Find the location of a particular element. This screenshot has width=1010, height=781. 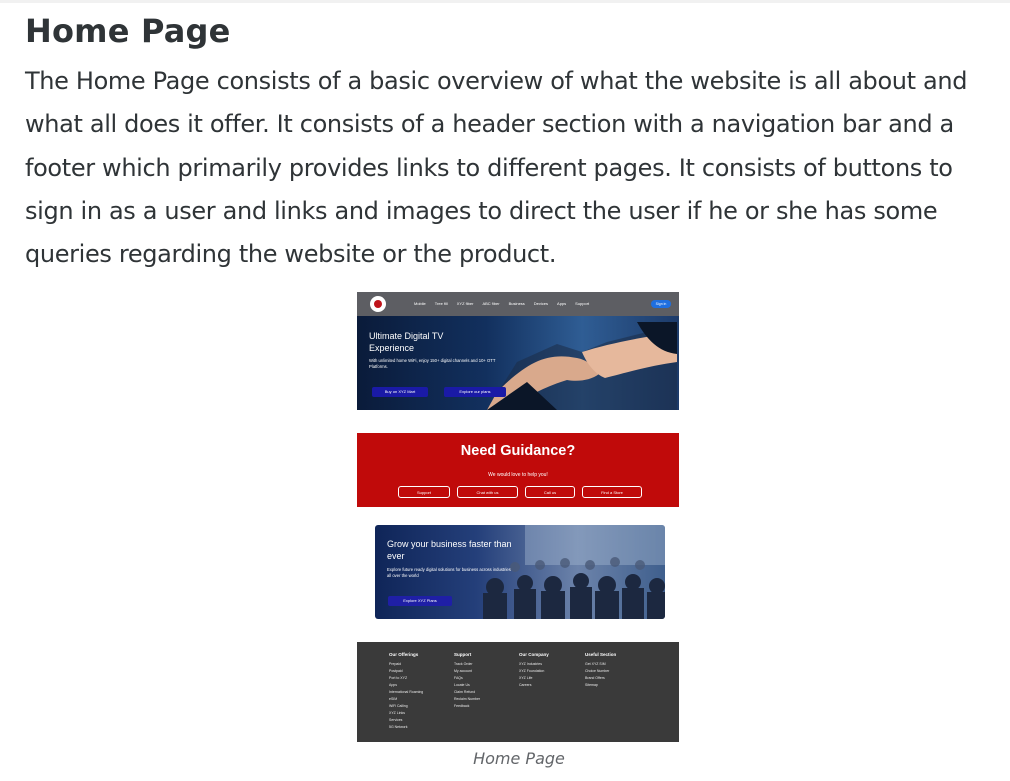

footer-column-title: Our Company is located at coordinates (534, 654).